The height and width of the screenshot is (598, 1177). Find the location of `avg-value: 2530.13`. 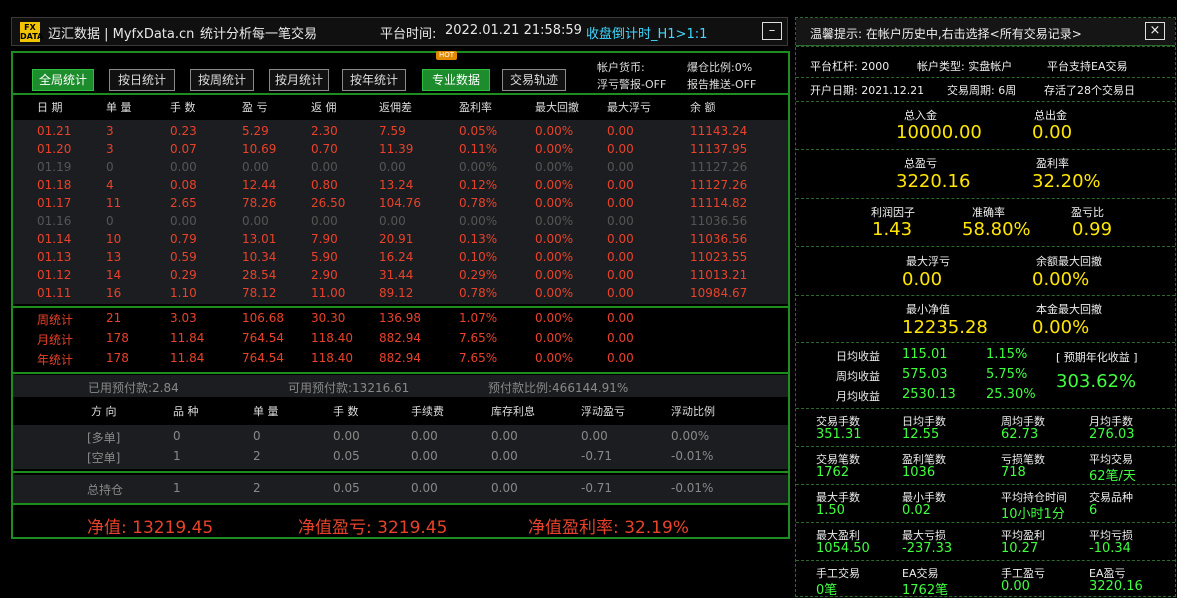

avg-value: 2530.13 is located at coordinates (929, 394).